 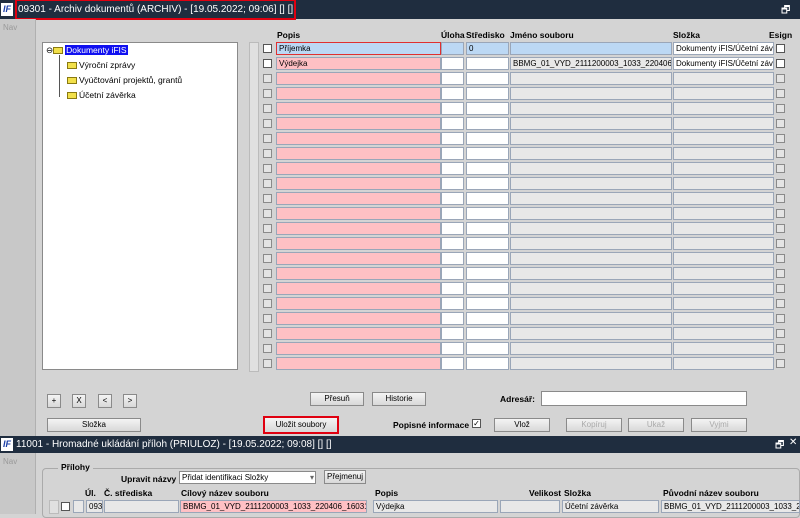 I want to click on tree-item: Účetní závěrka, so click(x=101, y=95).